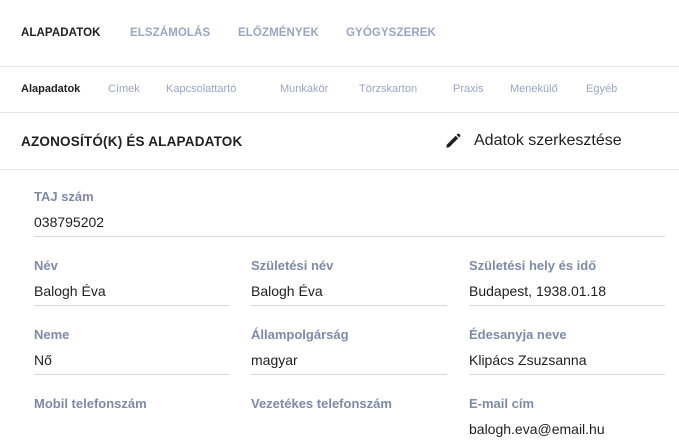 This screenshot has width=679, height=443. Describe the element at coordinates (52, 334) in the screenshot. I see `field-label-neme: Neme` at that location.